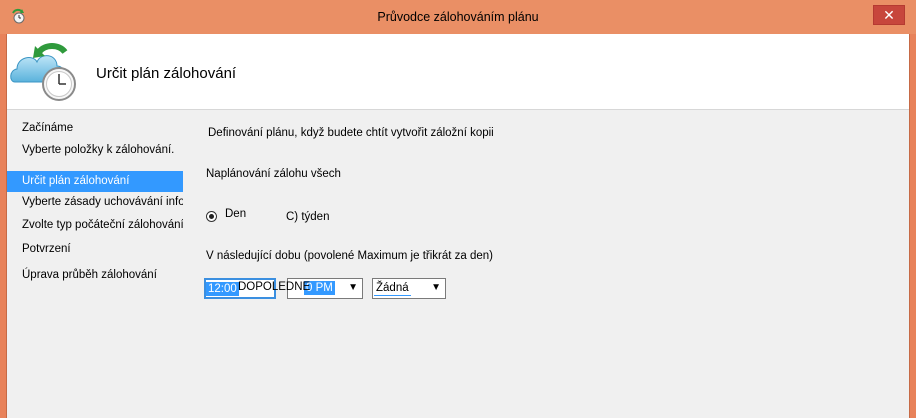 The image size is (916, 418). What do you see at coordinates (110, 202) in the screenshot?
I see `step-retention-policy: Vyberte zásady uchovávání informací` at bounding box center [110, 202].